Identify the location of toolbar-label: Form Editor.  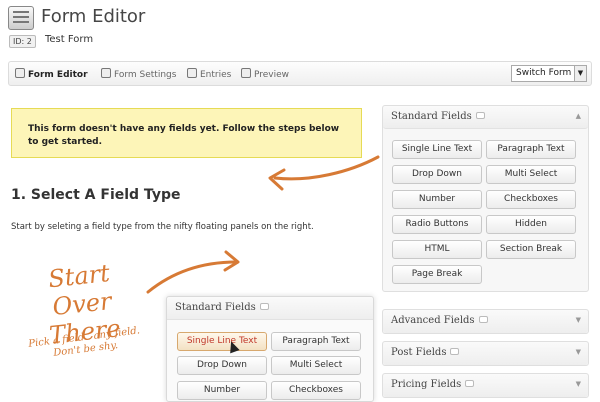
(58, 75).